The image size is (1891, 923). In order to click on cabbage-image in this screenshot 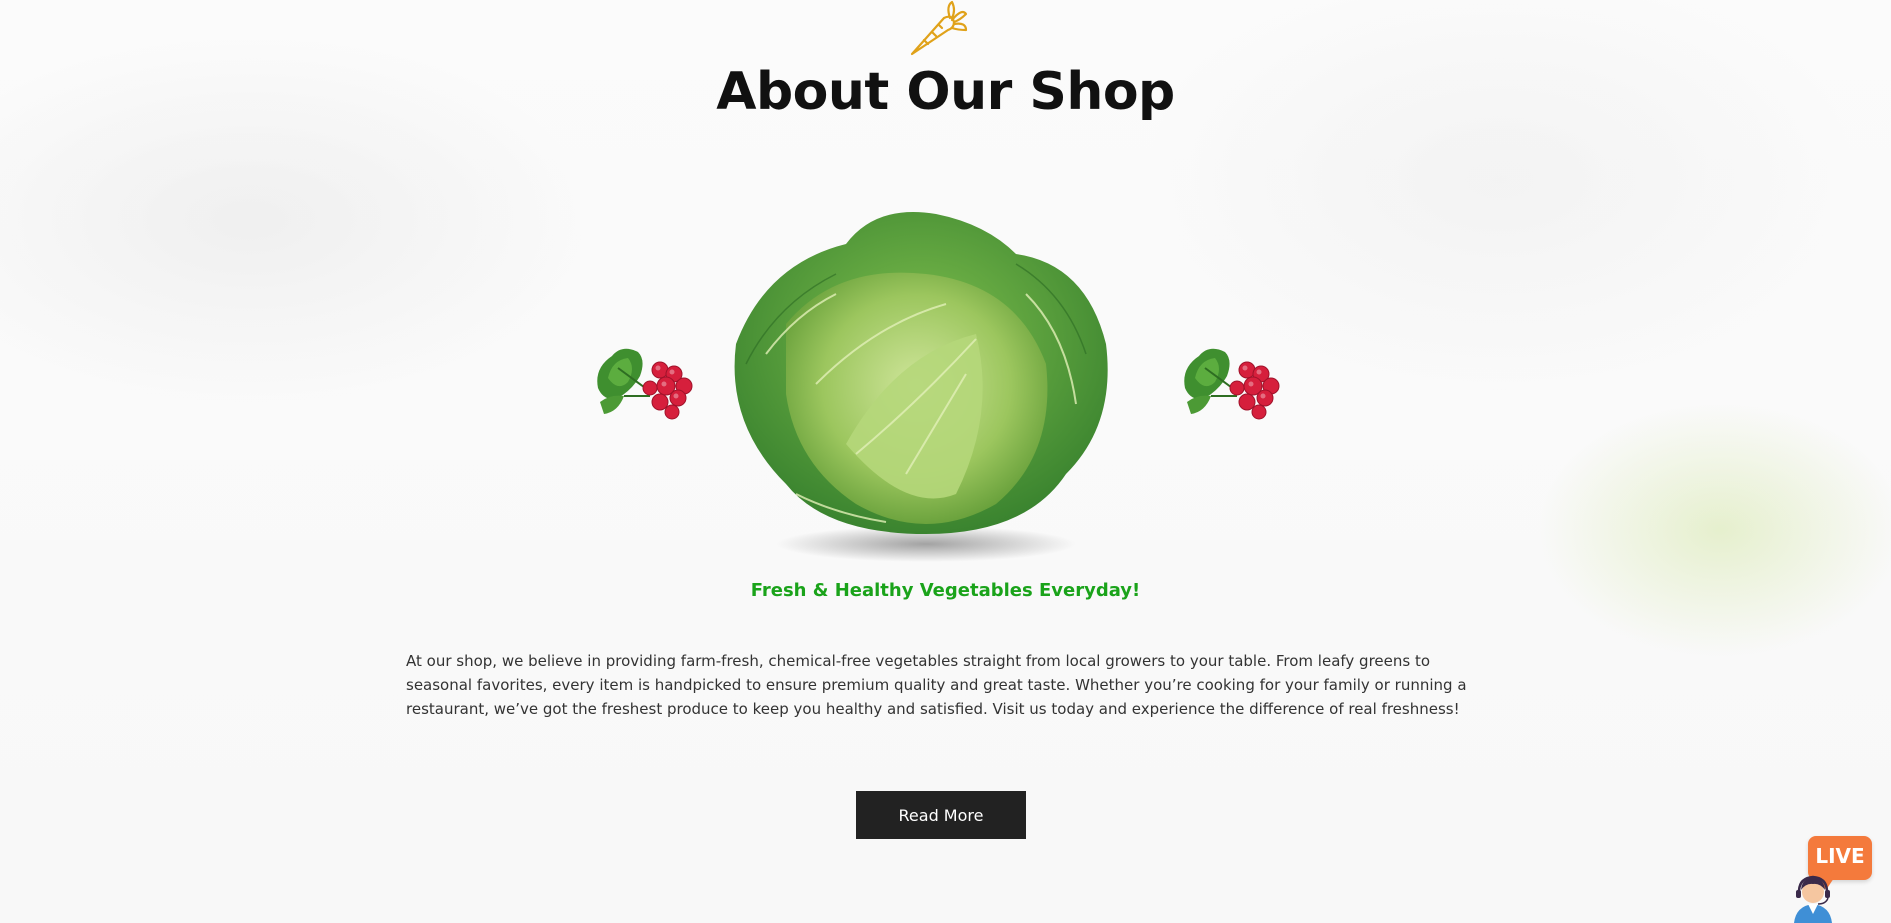, I will do `click(921, 387)`.